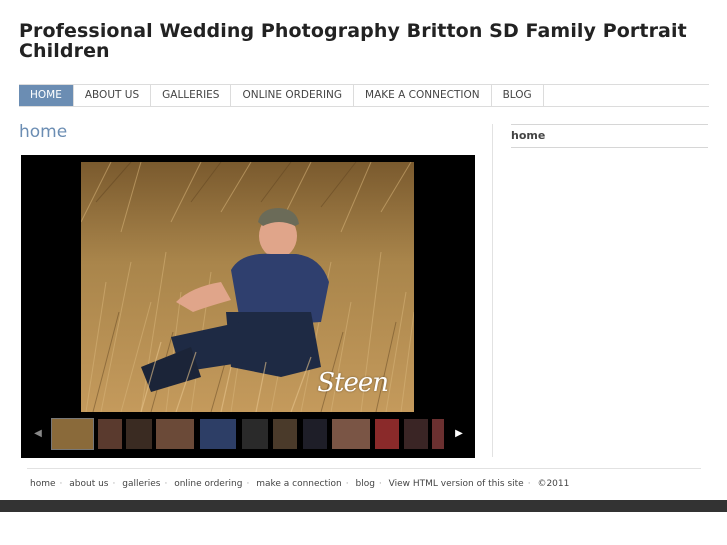 The height and width of the screenshot is (545, 727). I want to click on page-heading: home, so click(43, 132).